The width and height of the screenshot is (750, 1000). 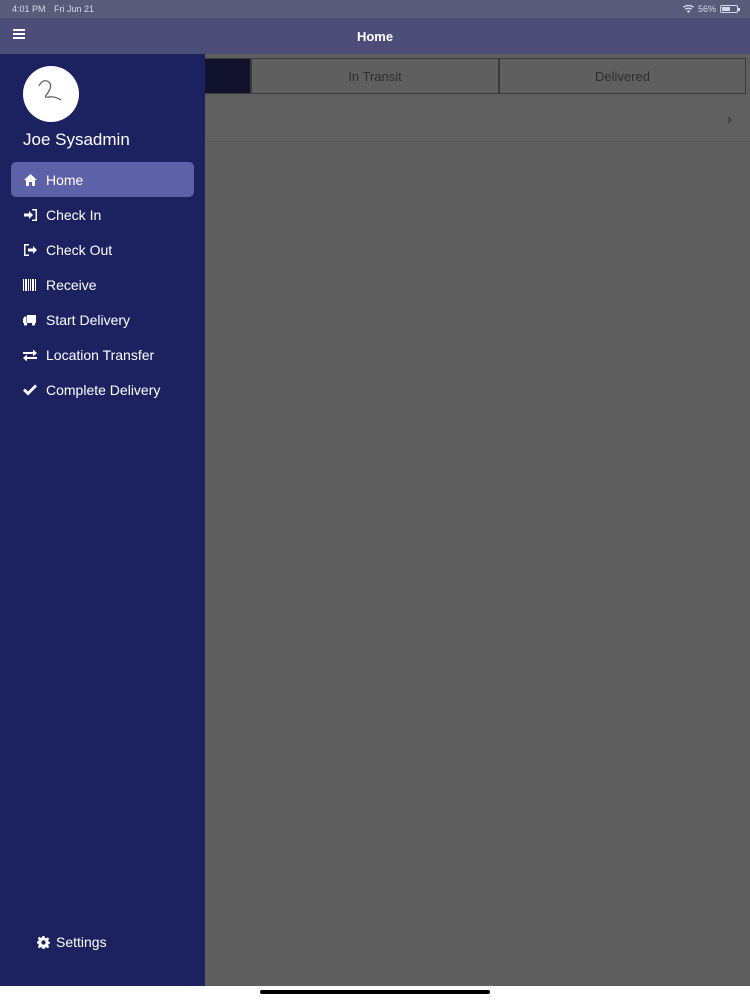 I want to click on sidebar-item-start-delivery: Start Delivery, so click(x=102, y=319).